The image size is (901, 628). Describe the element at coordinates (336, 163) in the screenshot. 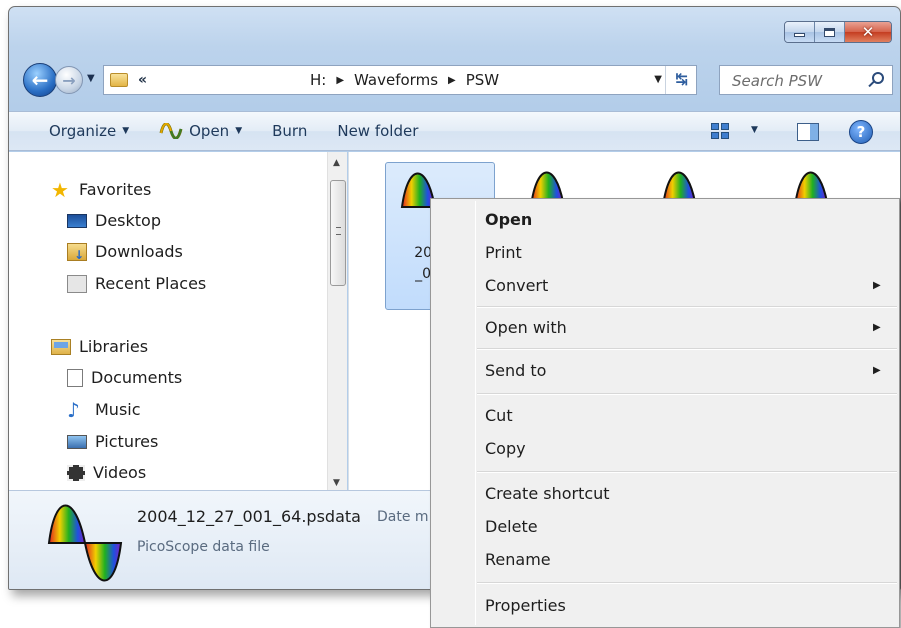

I see `scroll-up-icon: ▲` at that location.